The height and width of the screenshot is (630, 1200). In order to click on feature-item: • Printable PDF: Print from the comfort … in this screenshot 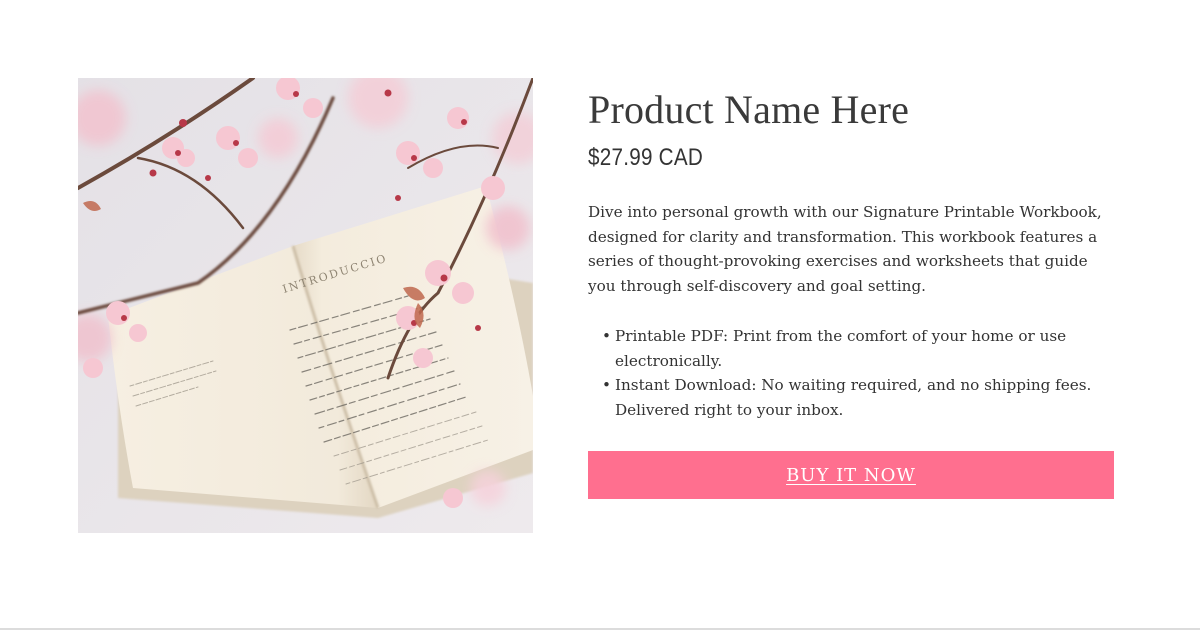, I will do `click(860, 348)`.